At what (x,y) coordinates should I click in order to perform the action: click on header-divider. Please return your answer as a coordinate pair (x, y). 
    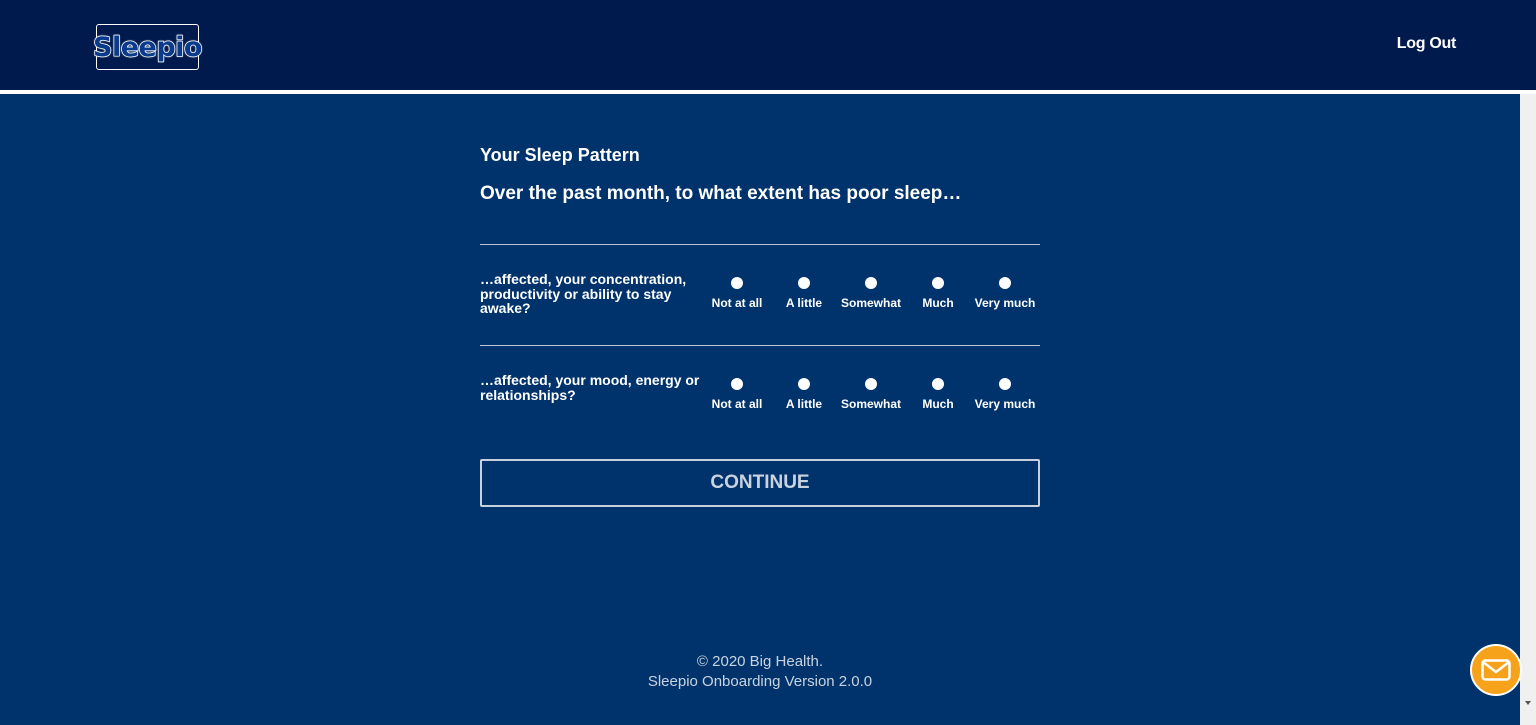
    Looking at the image, I should click on (768, 92).